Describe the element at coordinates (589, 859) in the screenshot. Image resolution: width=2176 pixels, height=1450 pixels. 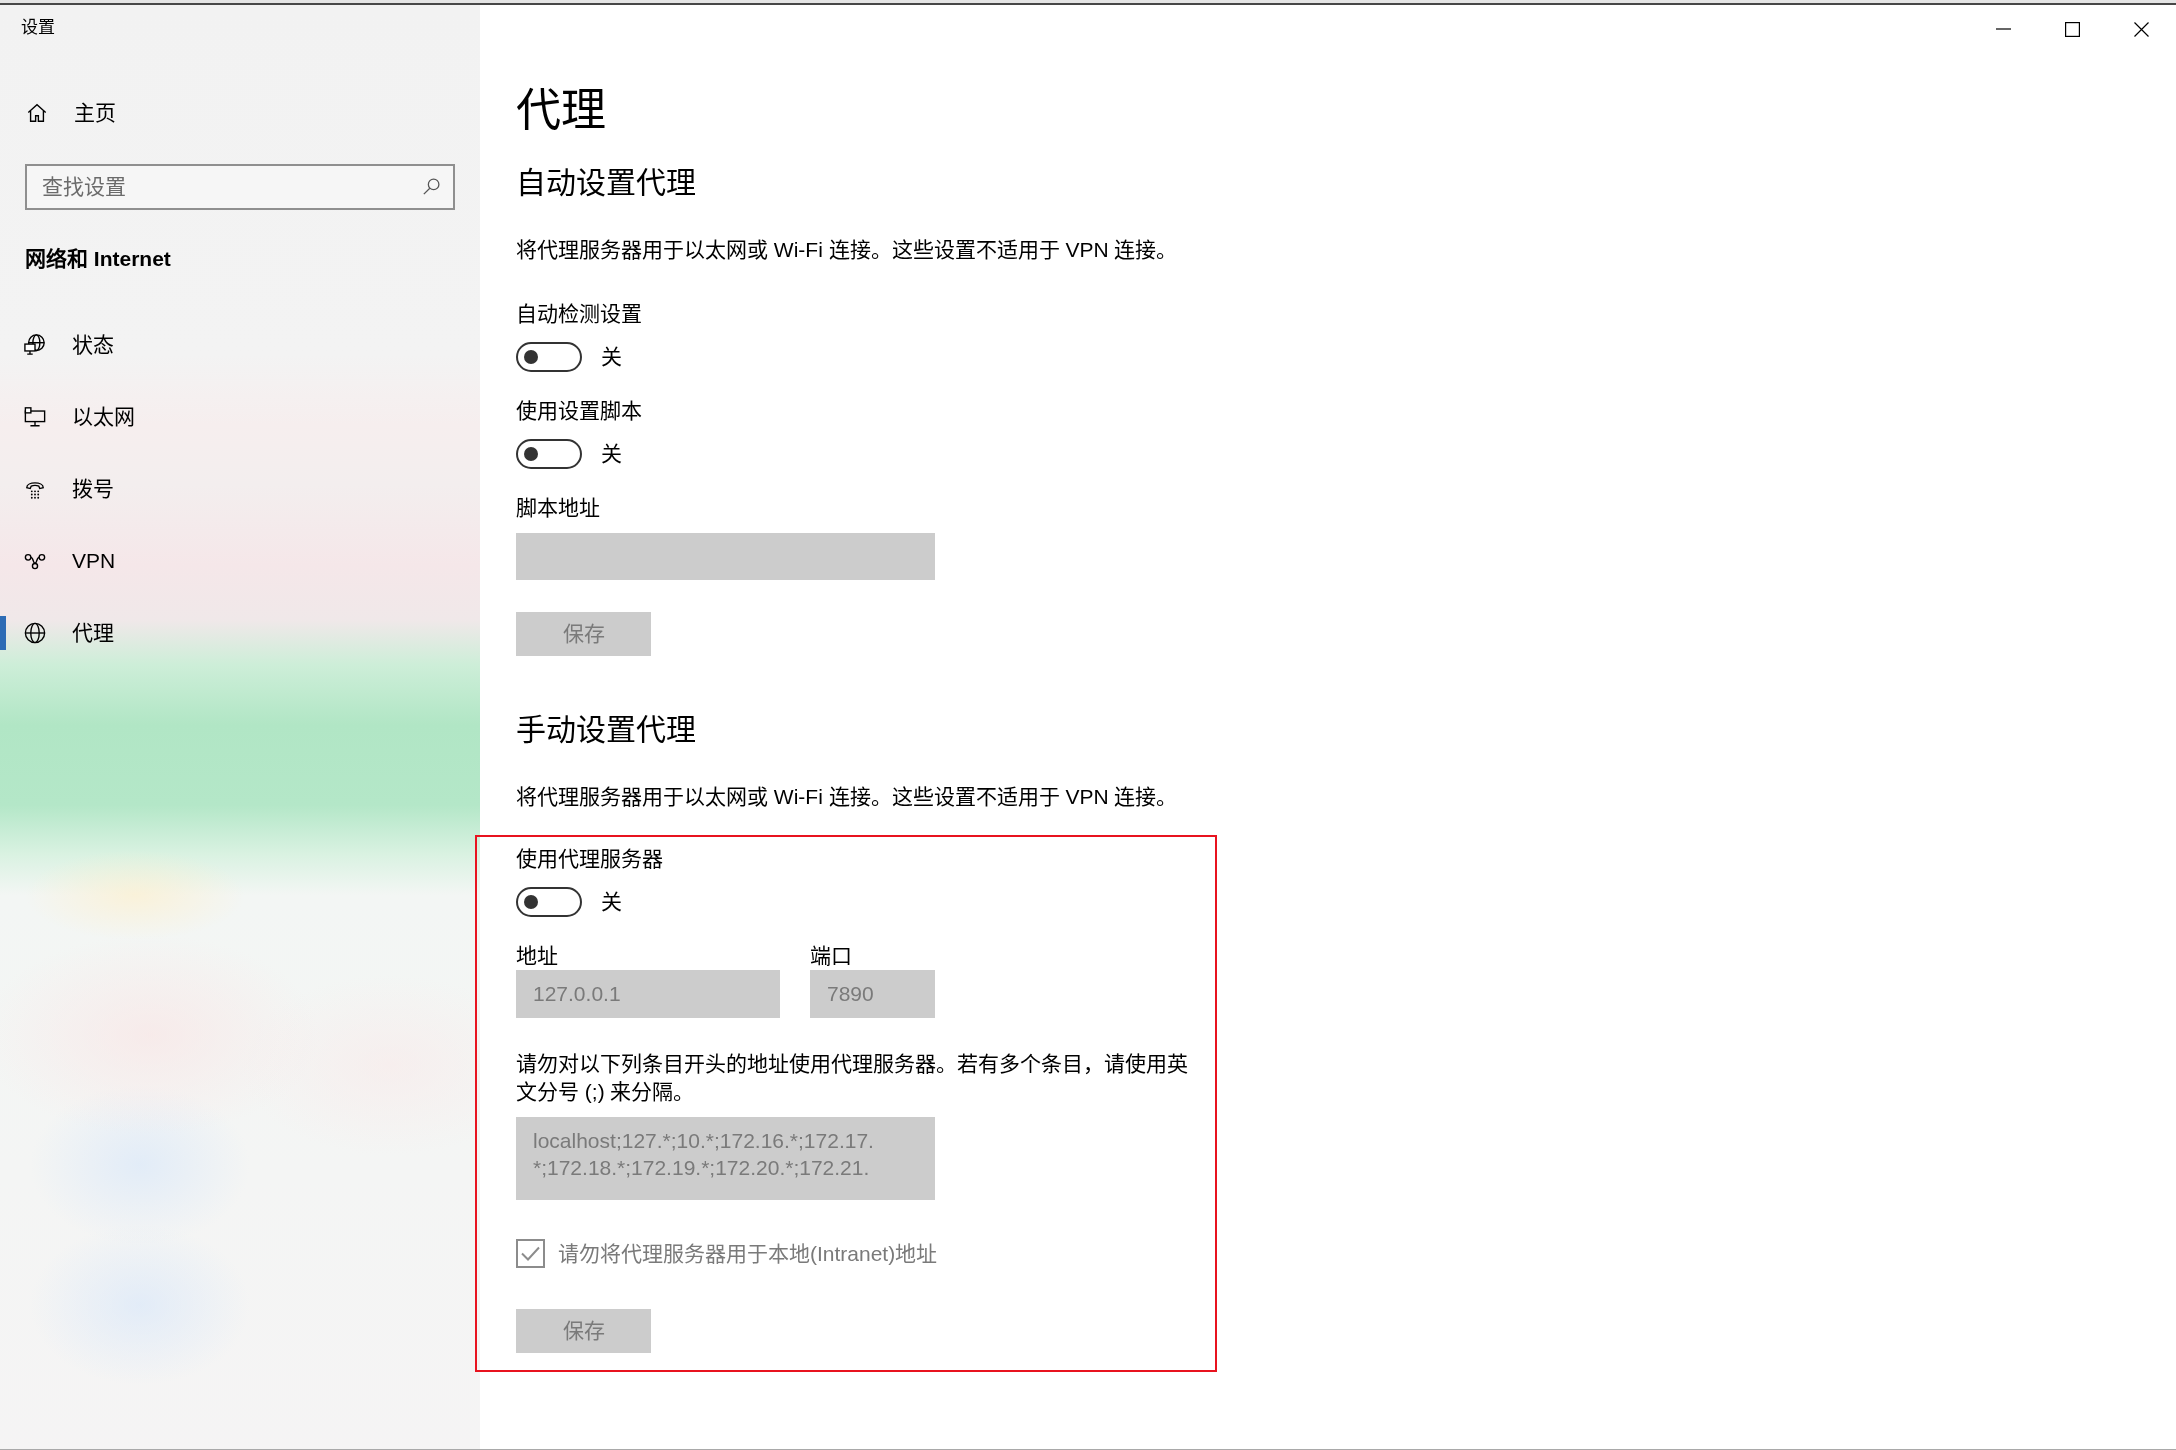
I see `setting-label: 使用代理服务器` at that location.